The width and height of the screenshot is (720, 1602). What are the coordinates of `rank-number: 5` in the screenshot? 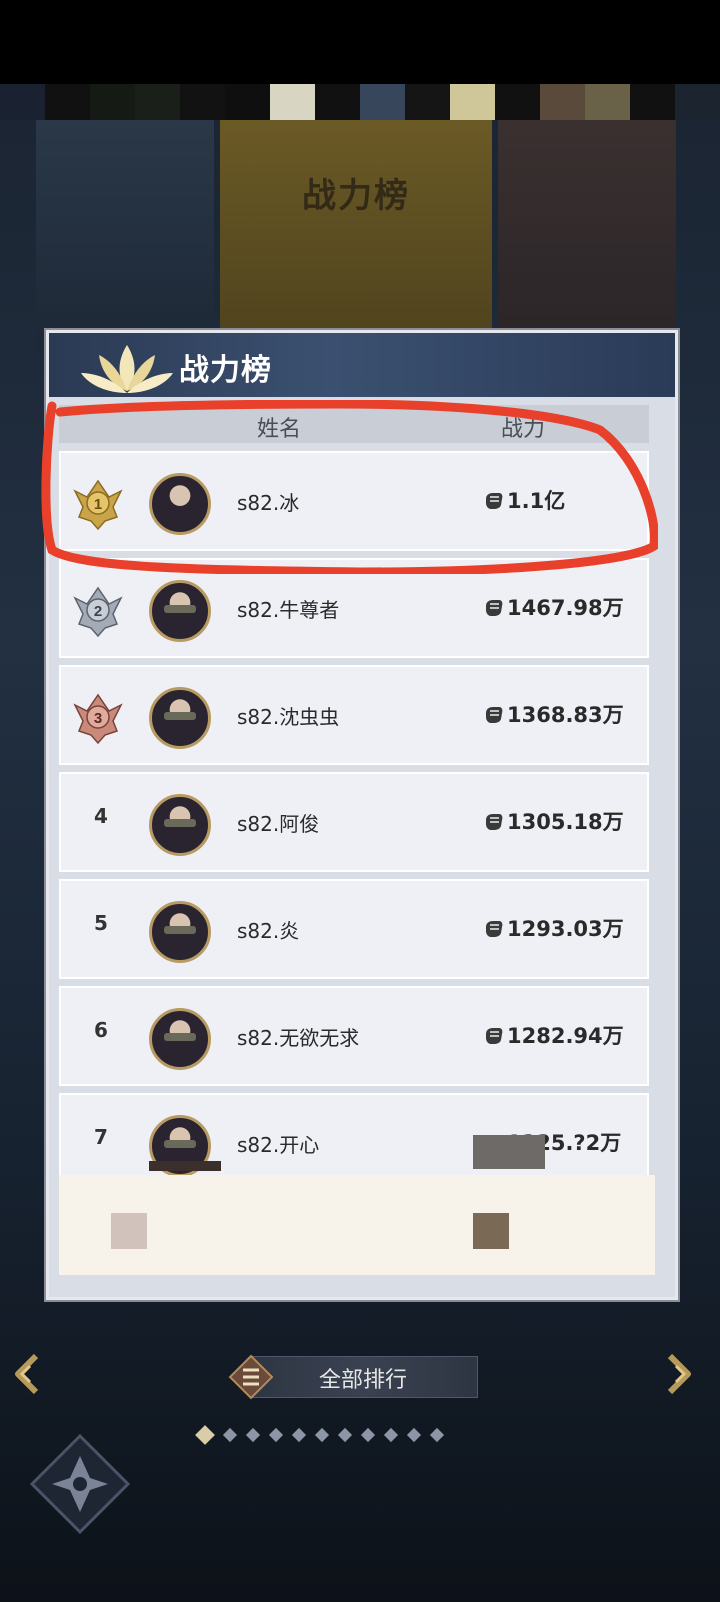 It's located at (101, 923).